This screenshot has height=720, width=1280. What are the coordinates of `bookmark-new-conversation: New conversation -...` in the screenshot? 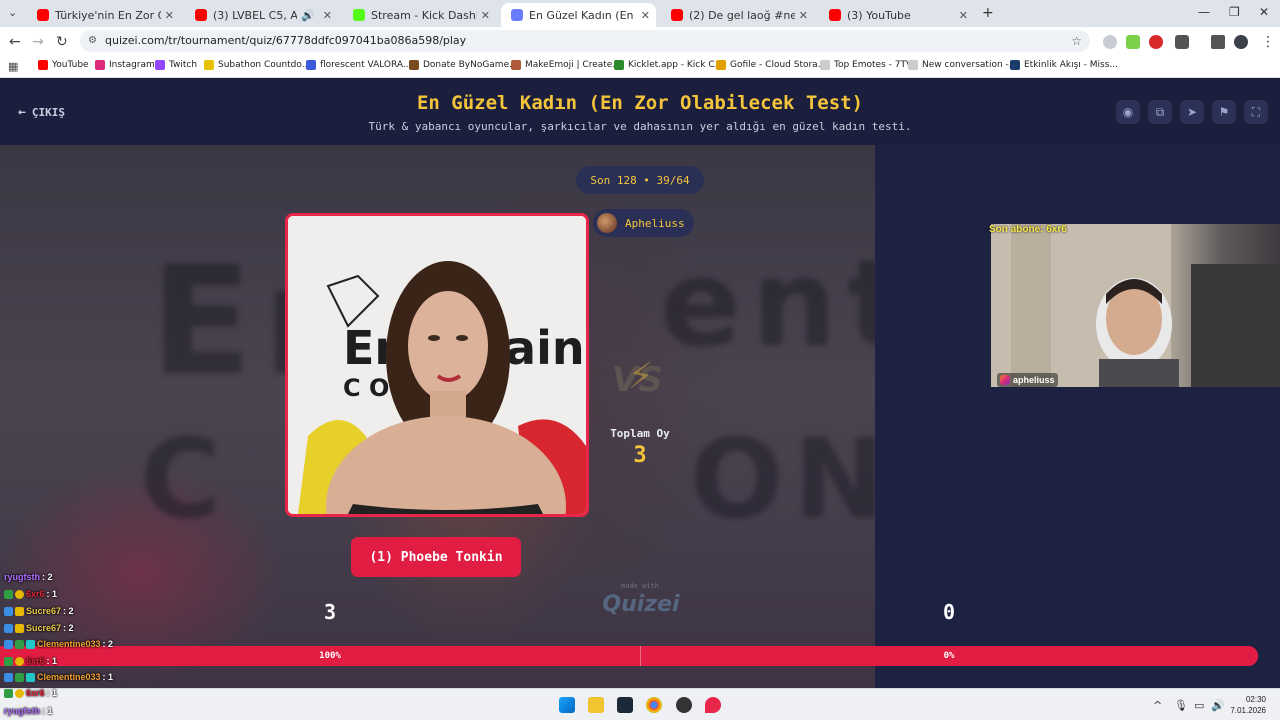 It's located at (962, 65).